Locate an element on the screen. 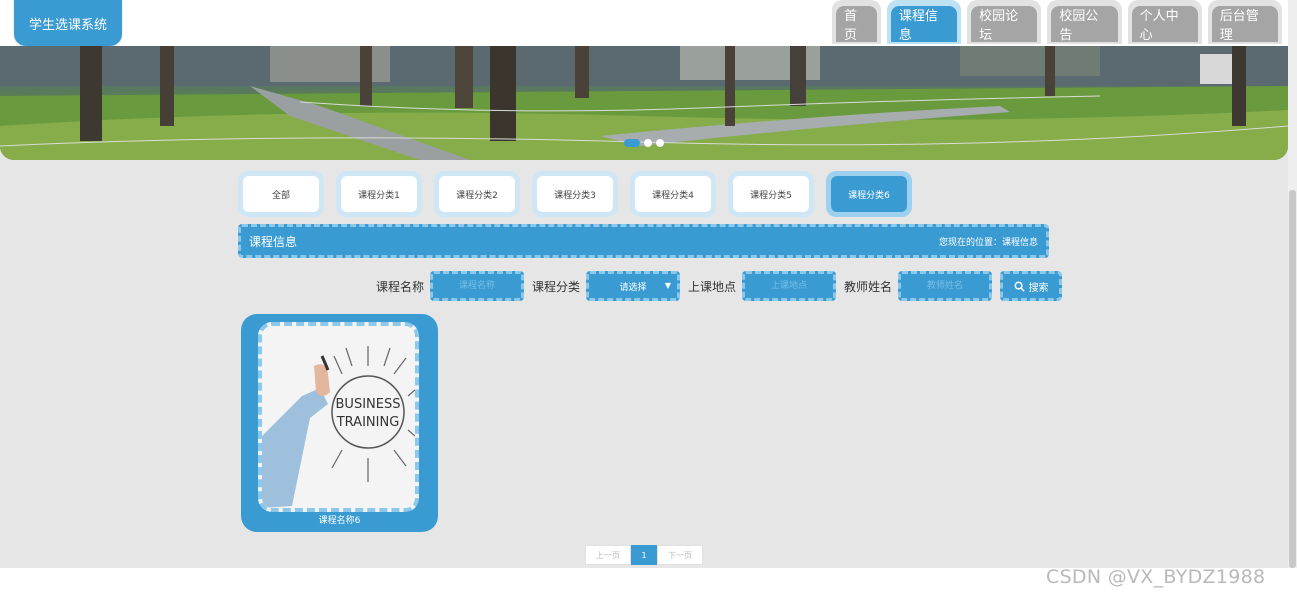 This screenshot has width=1297, height=598. prev-page-button: 上一页 is located at coordinates (608, 555).